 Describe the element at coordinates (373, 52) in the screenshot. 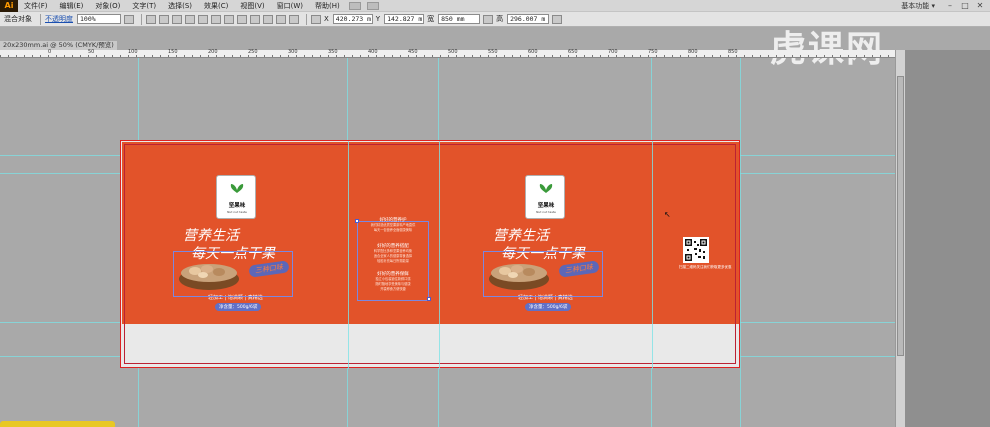

I see `ruler-label: 400` at that location.